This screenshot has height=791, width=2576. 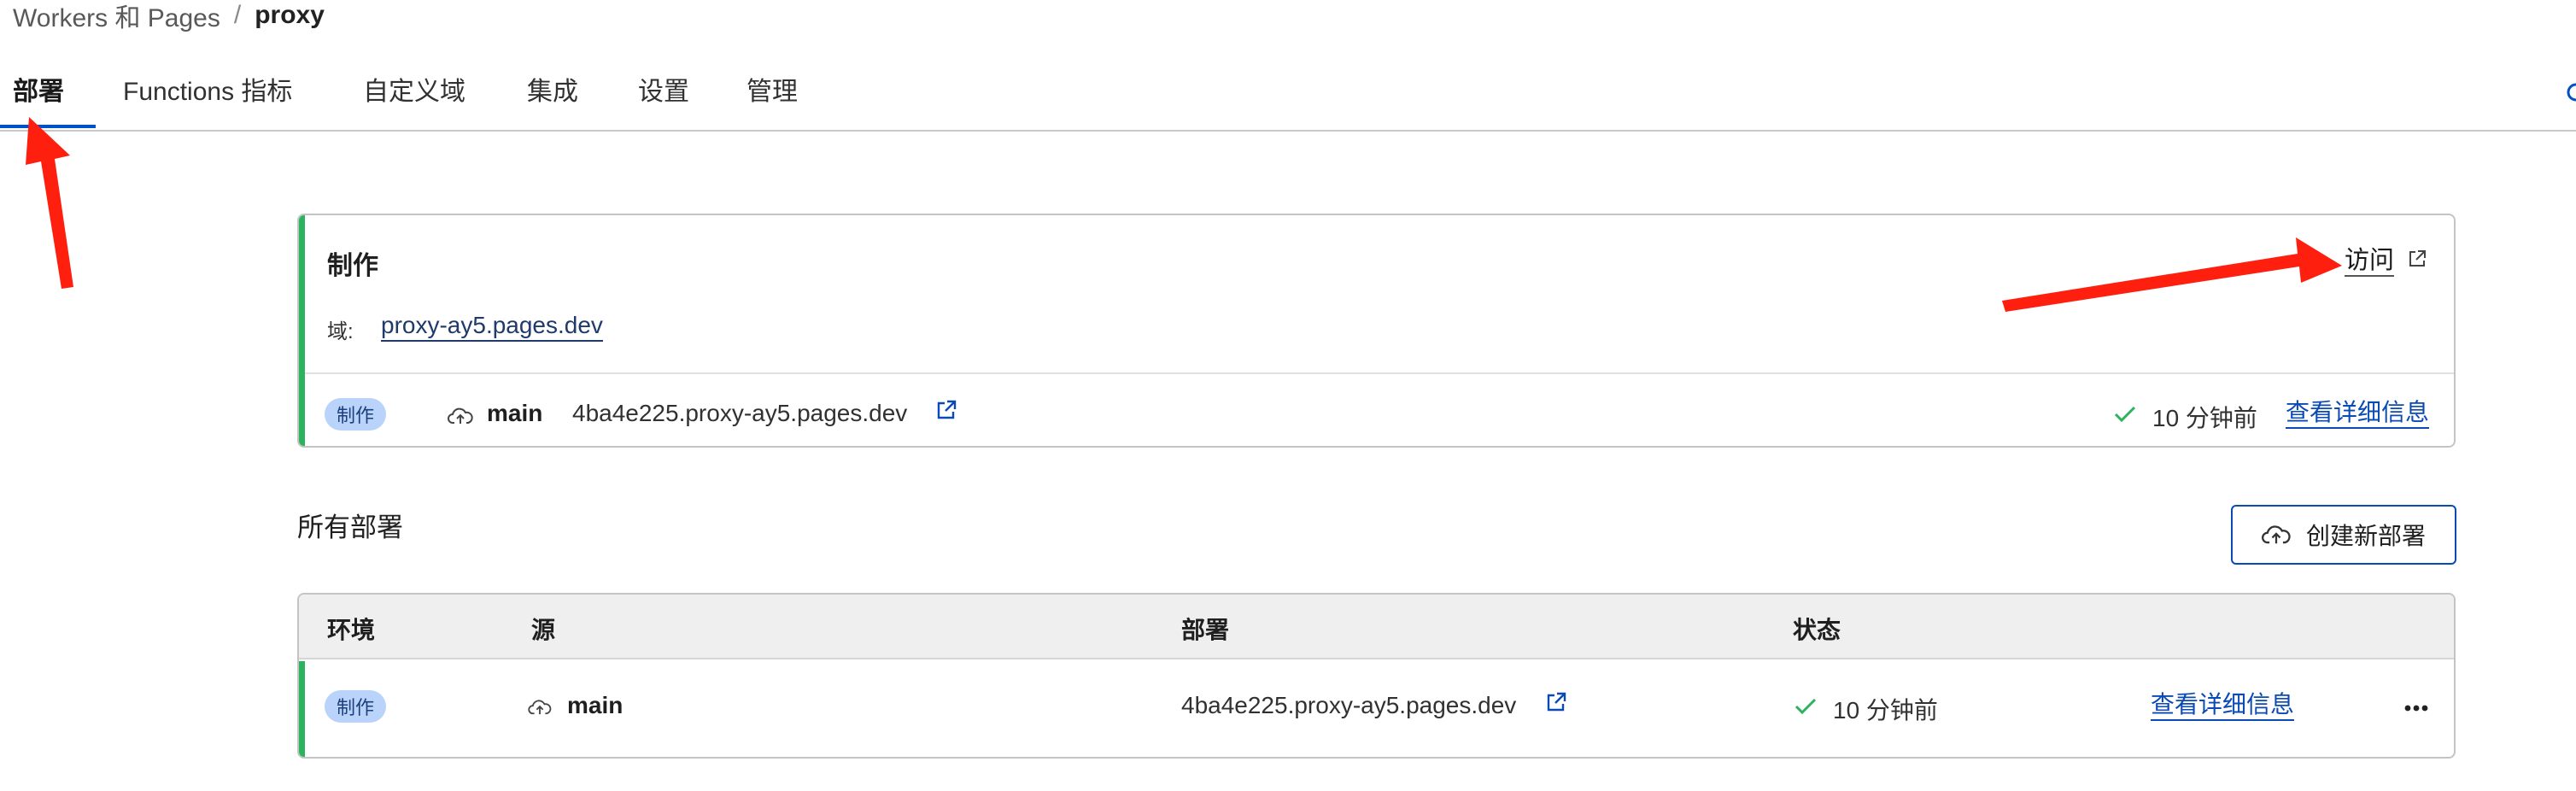 What do you see at coordinates (2416, 708) in the screenshot?
I see `more-icon` at bounding box center [2416, 708].